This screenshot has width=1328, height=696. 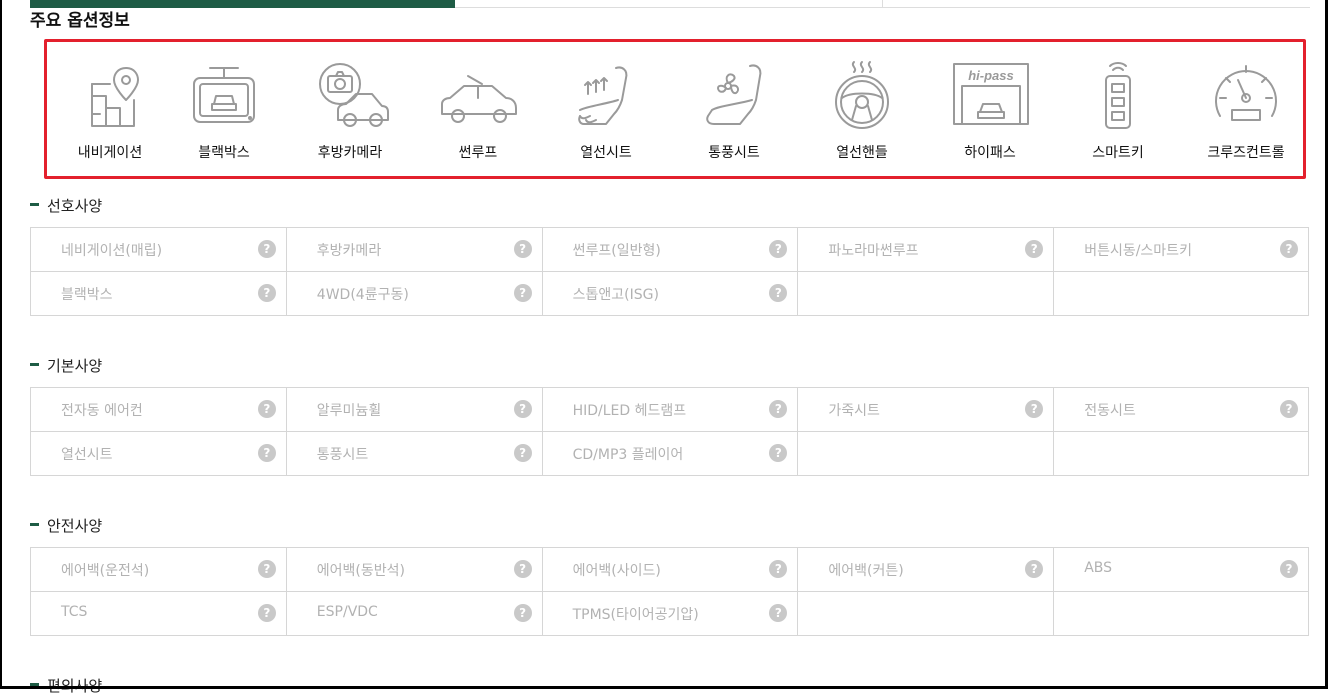 I want to click on tab-divider, so click(x=882, y=4).